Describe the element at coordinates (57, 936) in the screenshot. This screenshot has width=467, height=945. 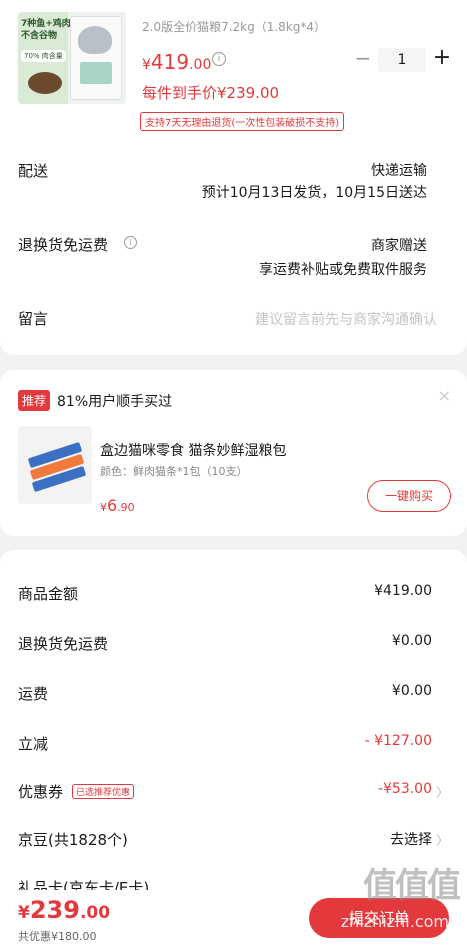
I see `total-saved: 共优惠¥180.00` at that location.